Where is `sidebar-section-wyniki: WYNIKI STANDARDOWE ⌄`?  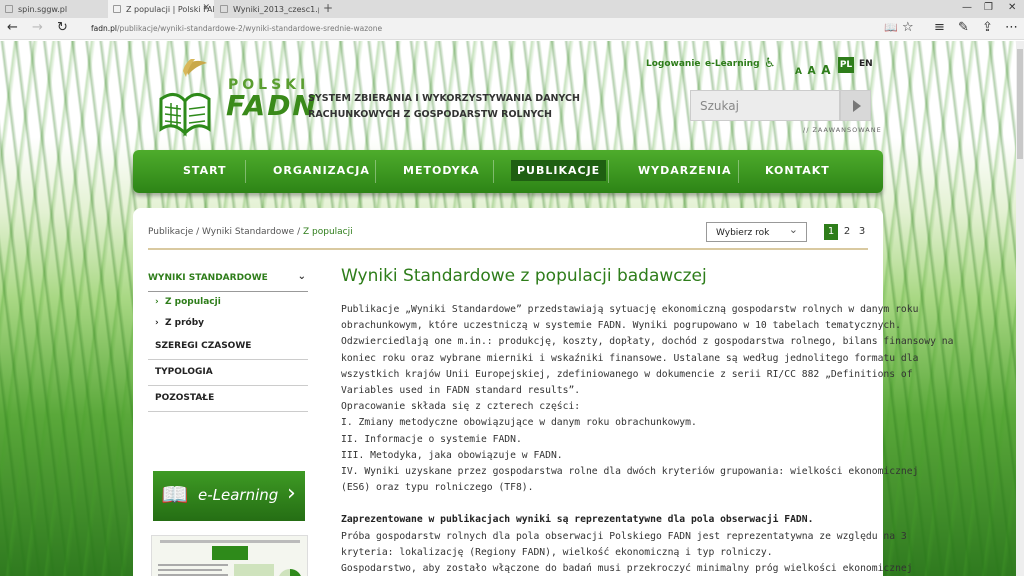
sidebar-section-wyniki: WYNIKI STANDARDOWE ⌄ is located at coordinates (228, 277).